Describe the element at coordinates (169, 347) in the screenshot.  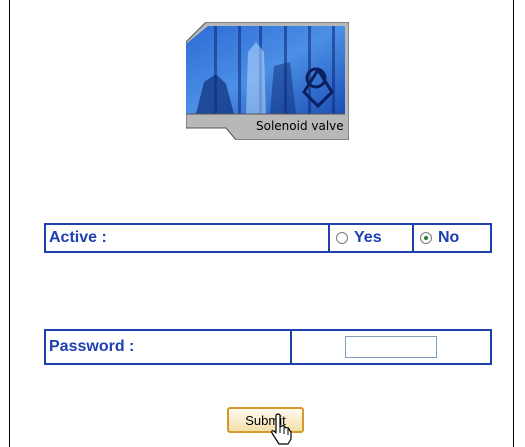
I see `password-label: Password :` at that location.